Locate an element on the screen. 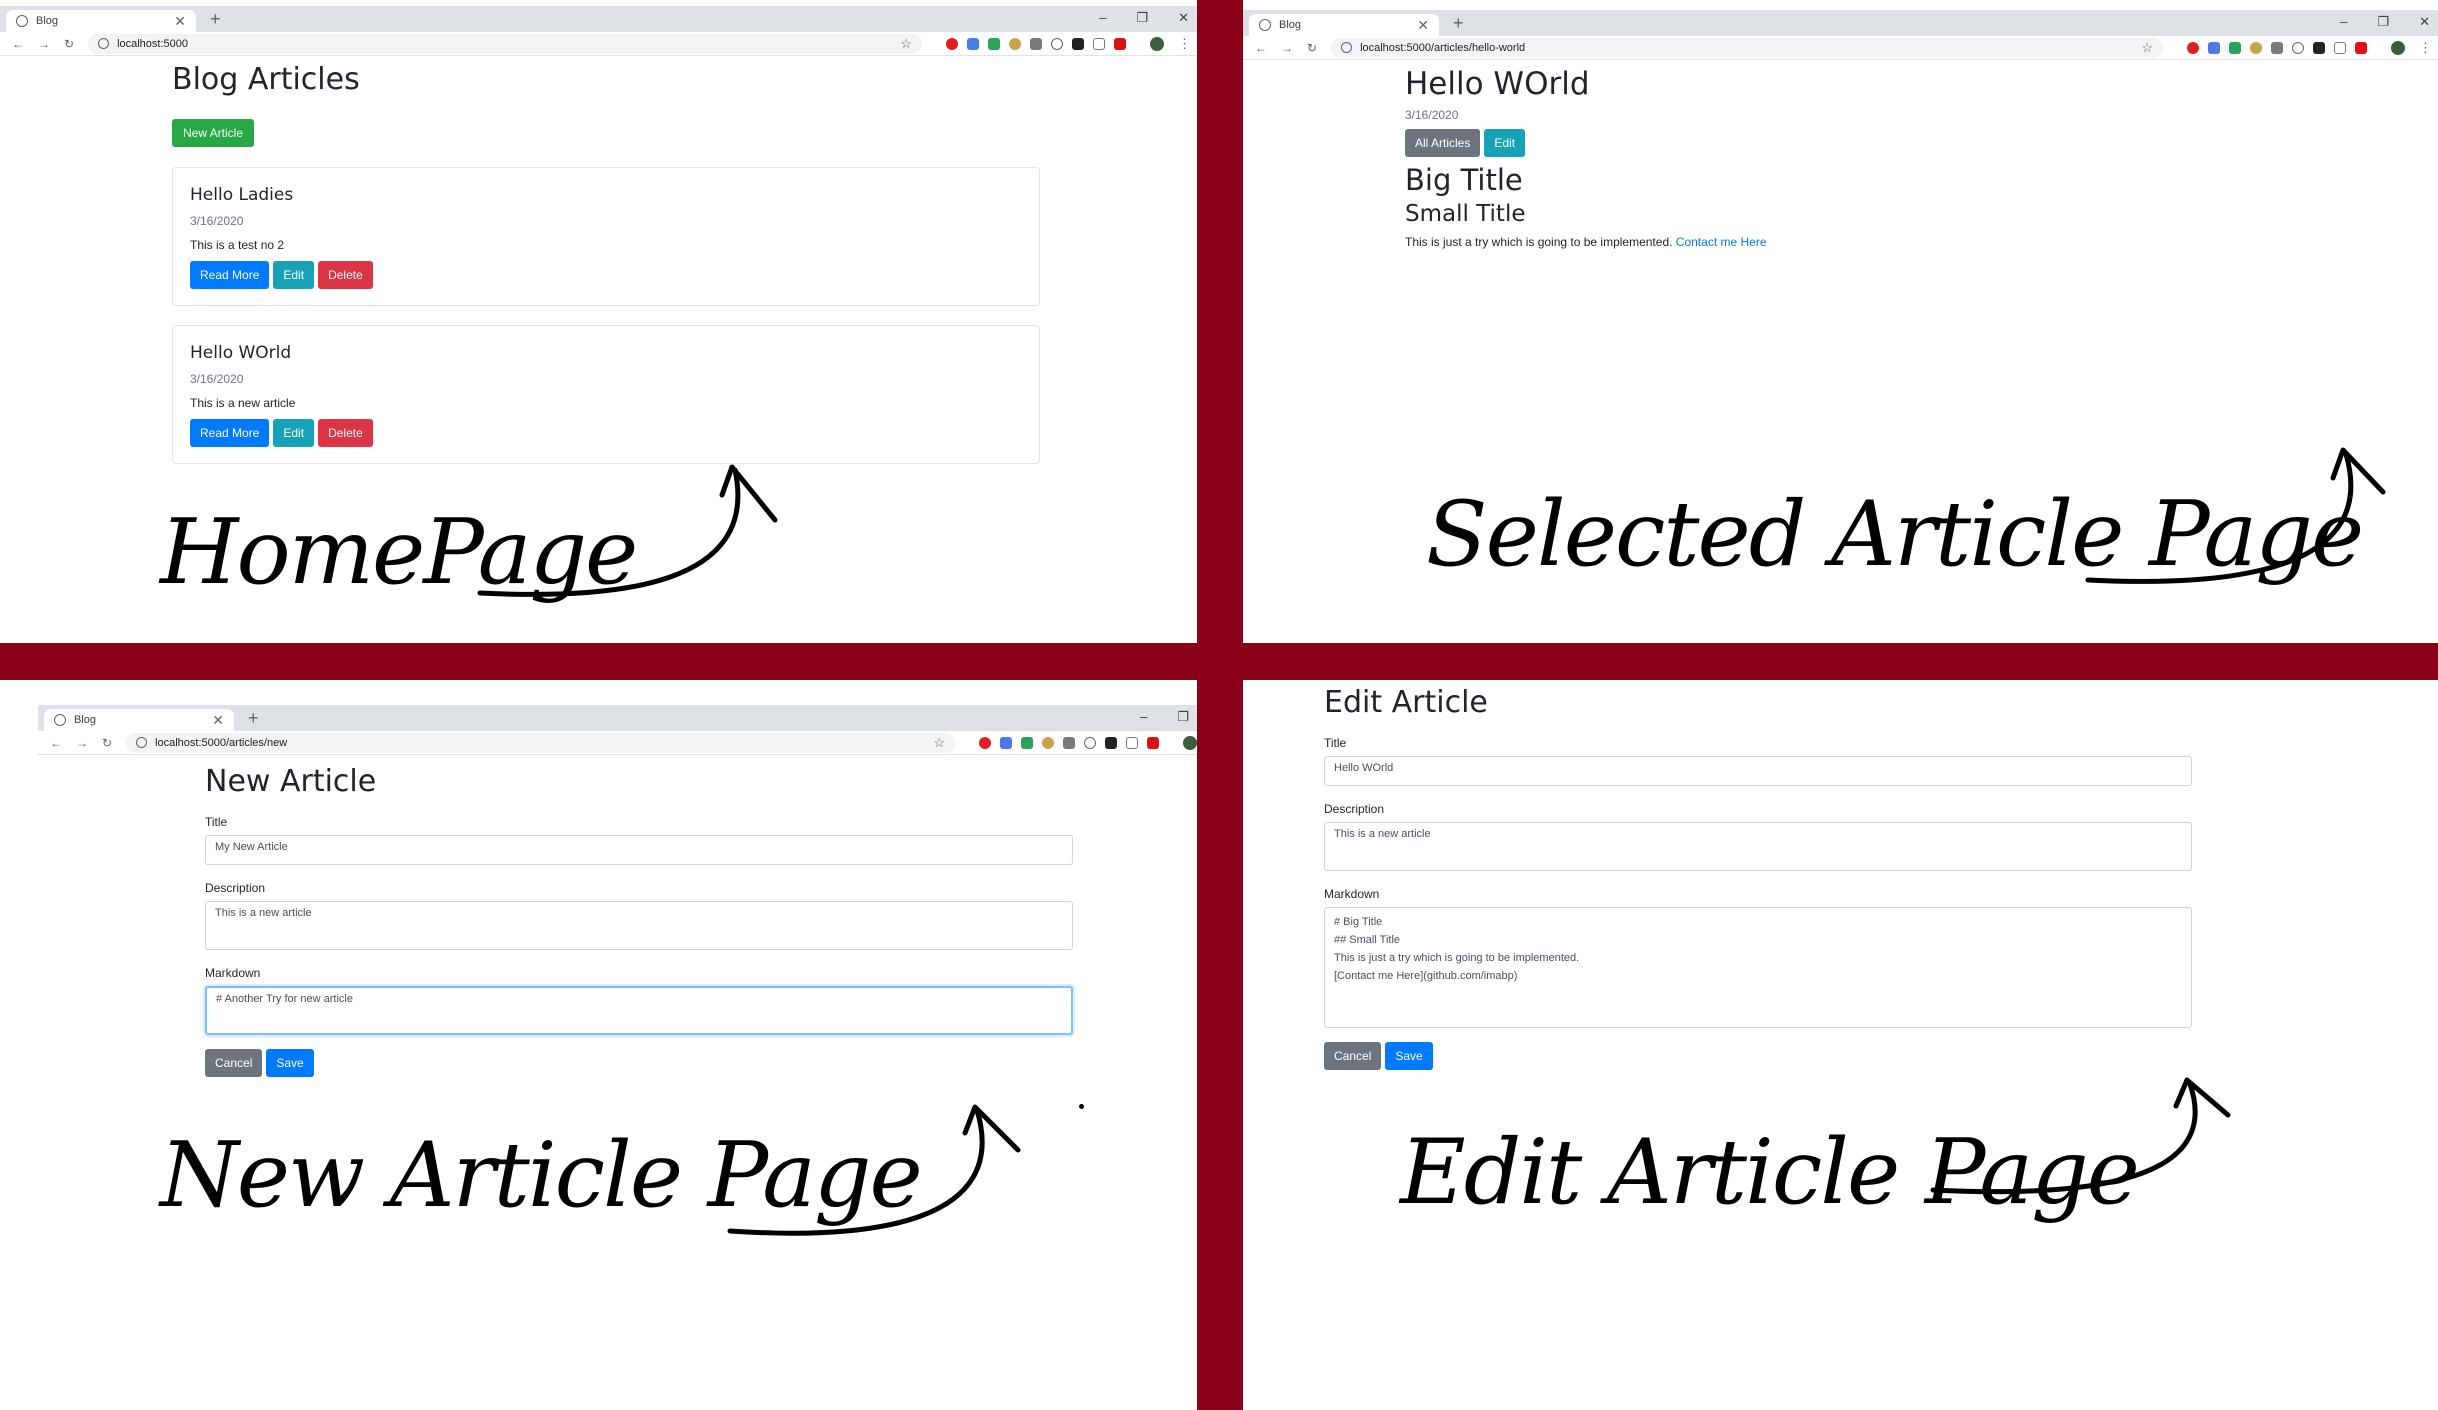 Image resolution: width=2438 pixels, height=1410 pixels. address-url: localhost:5000/articles/new is located at coordinates (221, 742).